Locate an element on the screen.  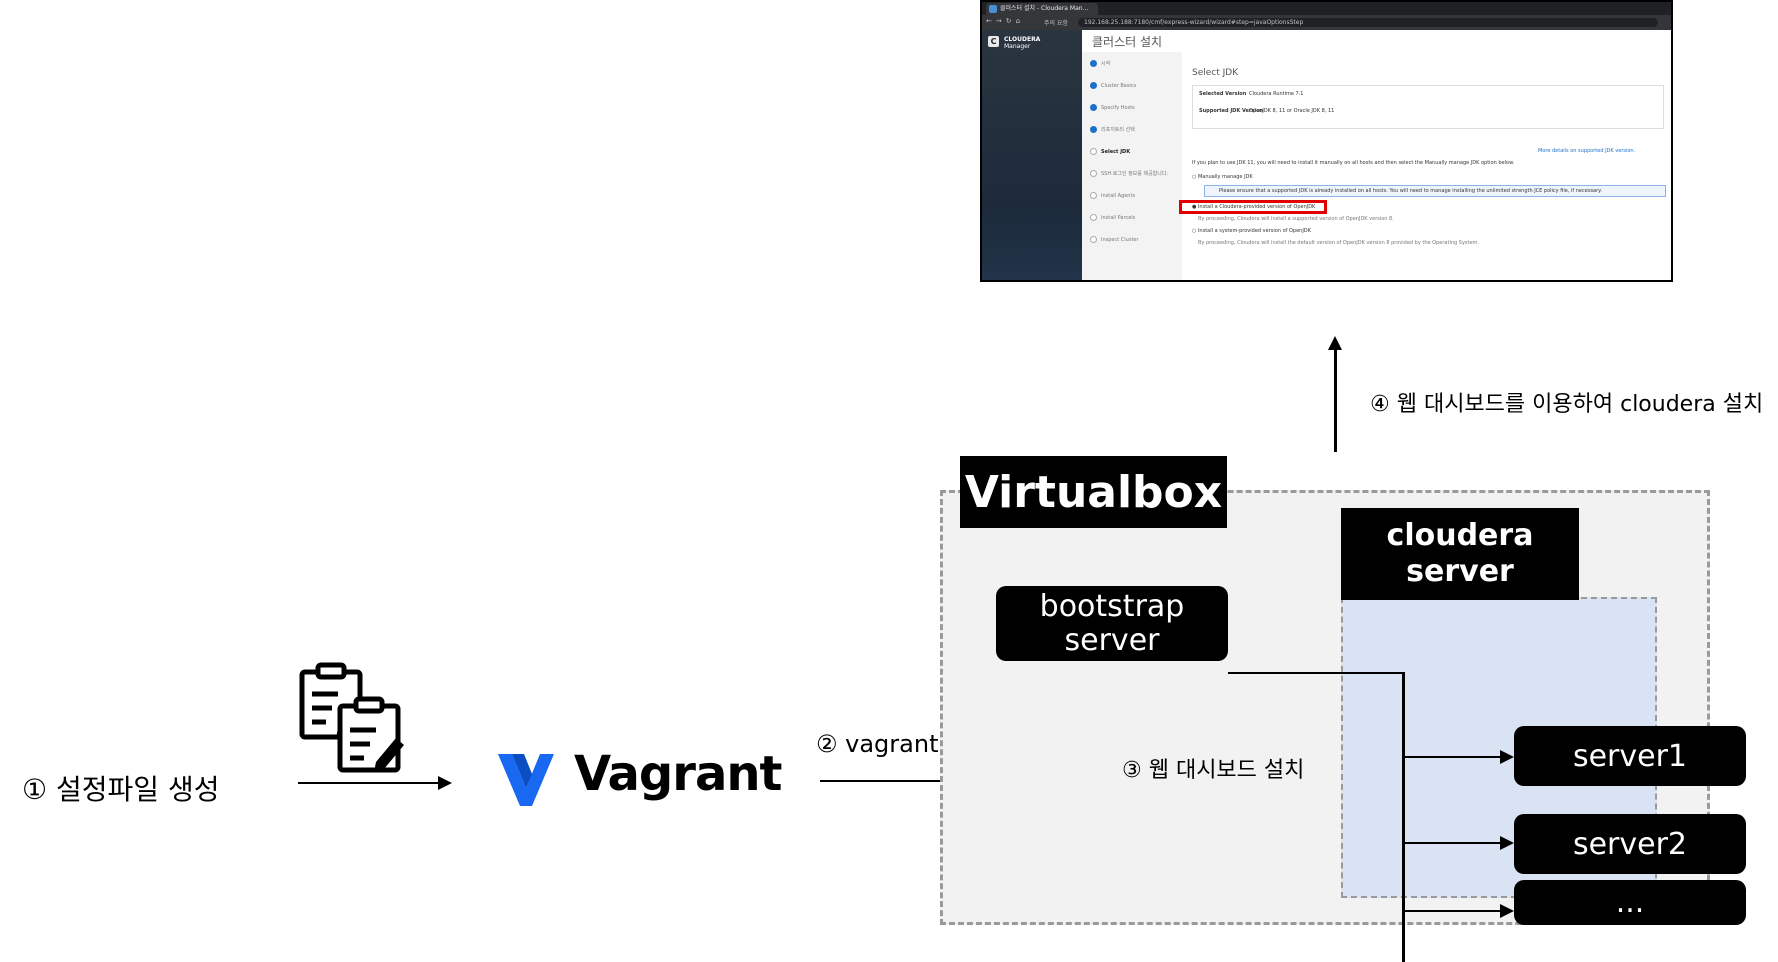
wizard-step: Cluster Basics is located at coordinates (1113, 85).